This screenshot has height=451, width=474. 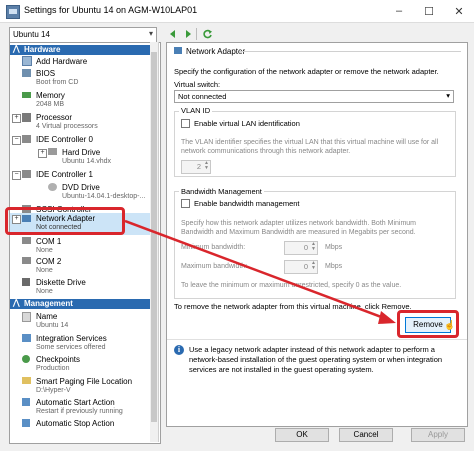 I want to click on annotation-arrow, so click(x=260, y=271).